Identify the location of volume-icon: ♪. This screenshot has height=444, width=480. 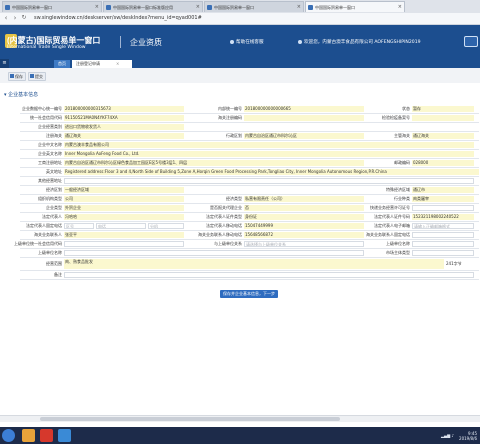
(452, 435).